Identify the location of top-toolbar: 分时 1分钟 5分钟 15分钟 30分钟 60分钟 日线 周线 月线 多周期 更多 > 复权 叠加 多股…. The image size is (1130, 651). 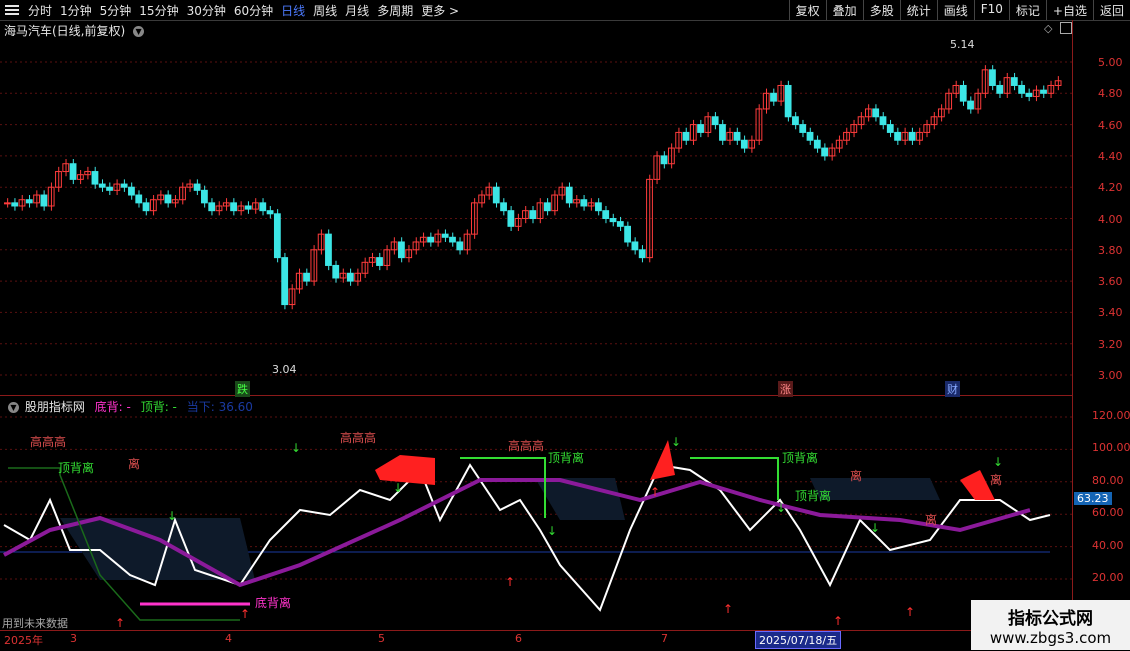
(565, 10).